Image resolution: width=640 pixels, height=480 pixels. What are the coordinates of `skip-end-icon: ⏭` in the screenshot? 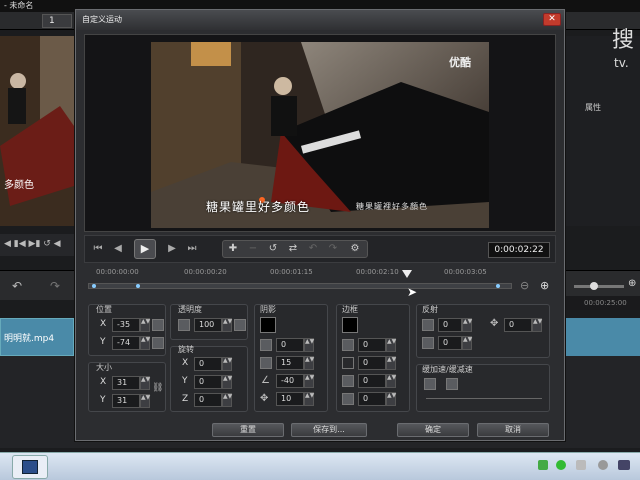 It's located at (192, 249).